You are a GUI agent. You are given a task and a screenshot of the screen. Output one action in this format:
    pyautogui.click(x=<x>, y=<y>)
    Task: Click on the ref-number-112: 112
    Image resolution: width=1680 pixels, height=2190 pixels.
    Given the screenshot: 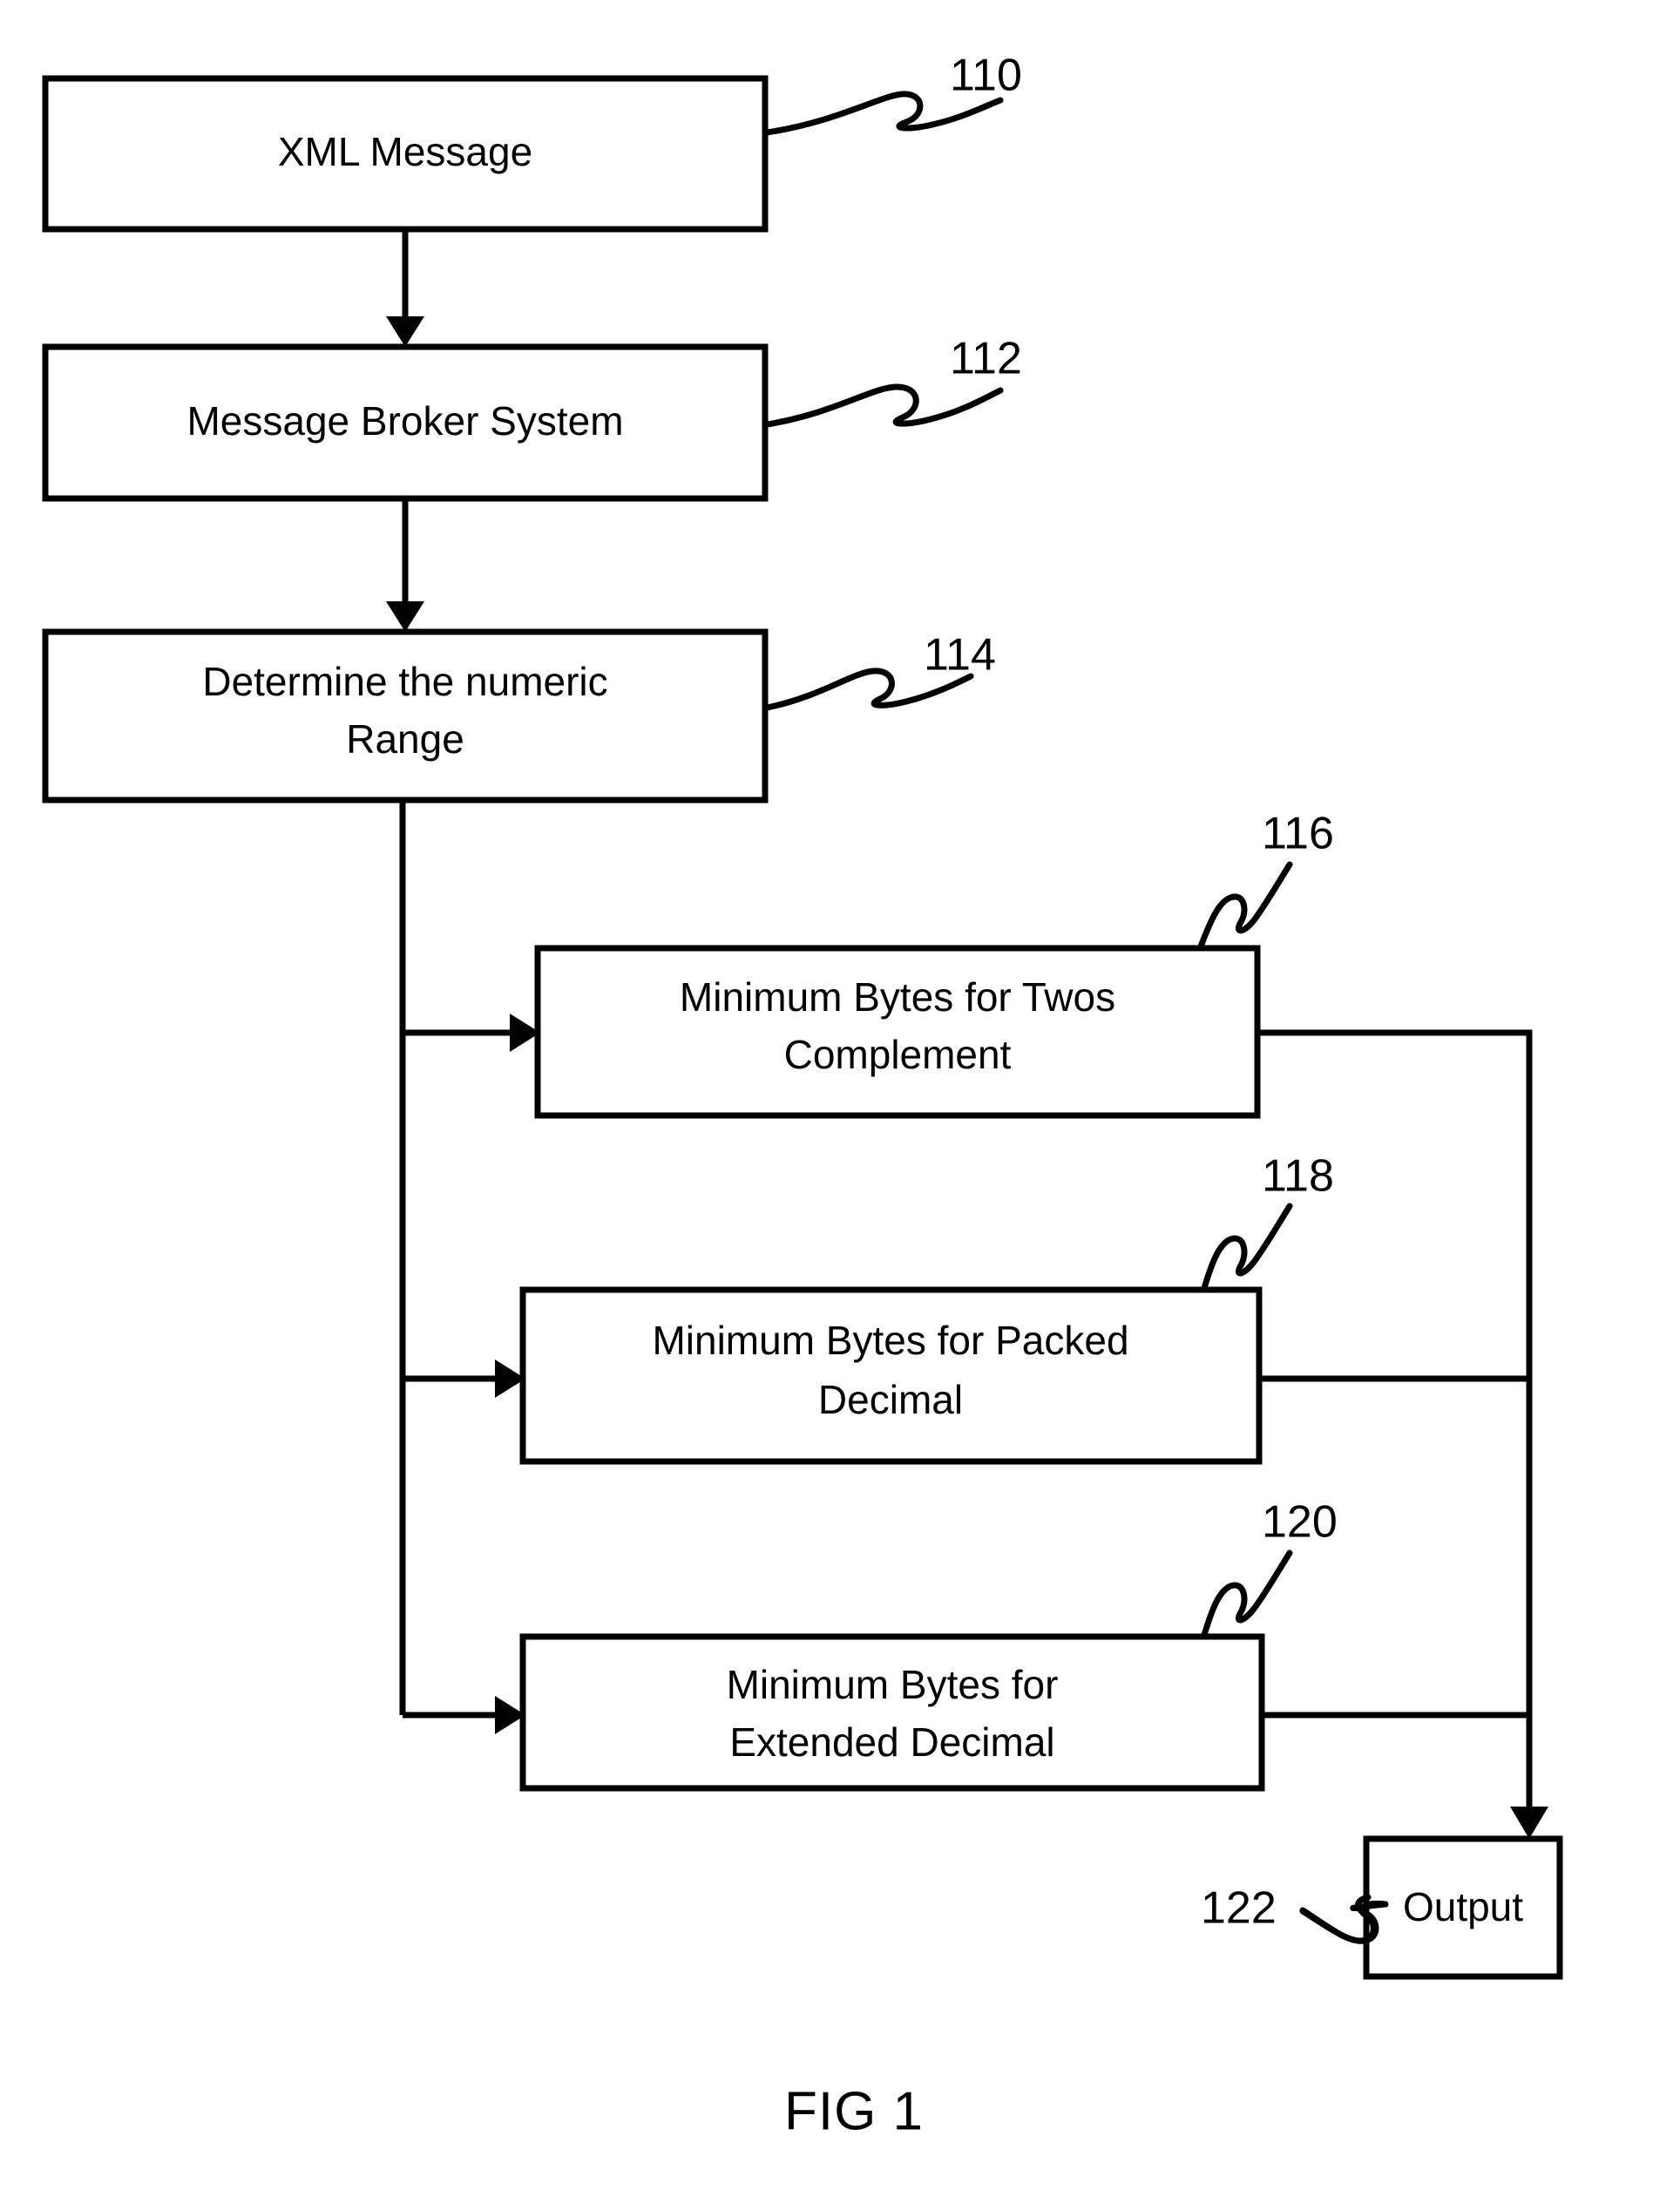 What is the action you would take?
    pyautogui.click(x=986, y=359)
    